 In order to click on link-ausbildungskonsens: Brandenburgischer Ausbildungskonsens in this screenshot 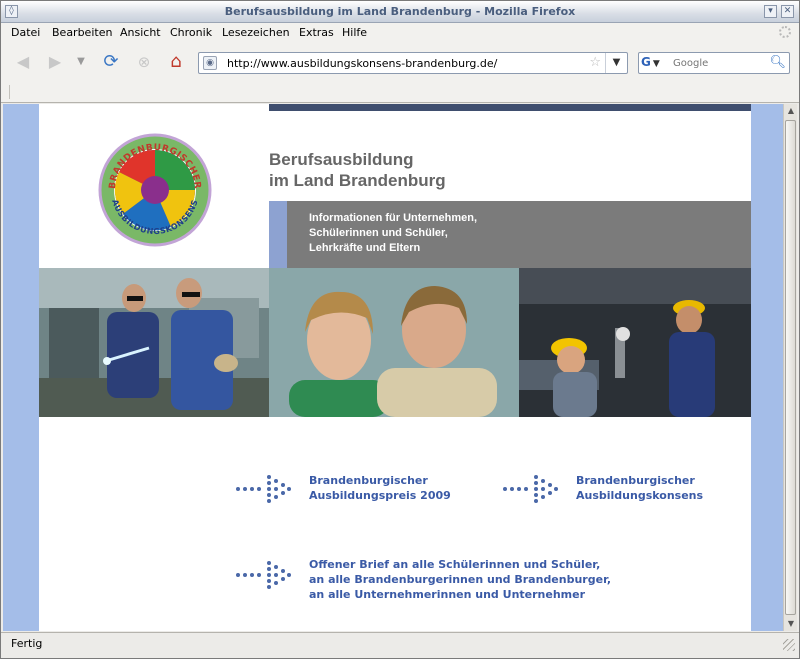, I will do `click(617, 490)`.